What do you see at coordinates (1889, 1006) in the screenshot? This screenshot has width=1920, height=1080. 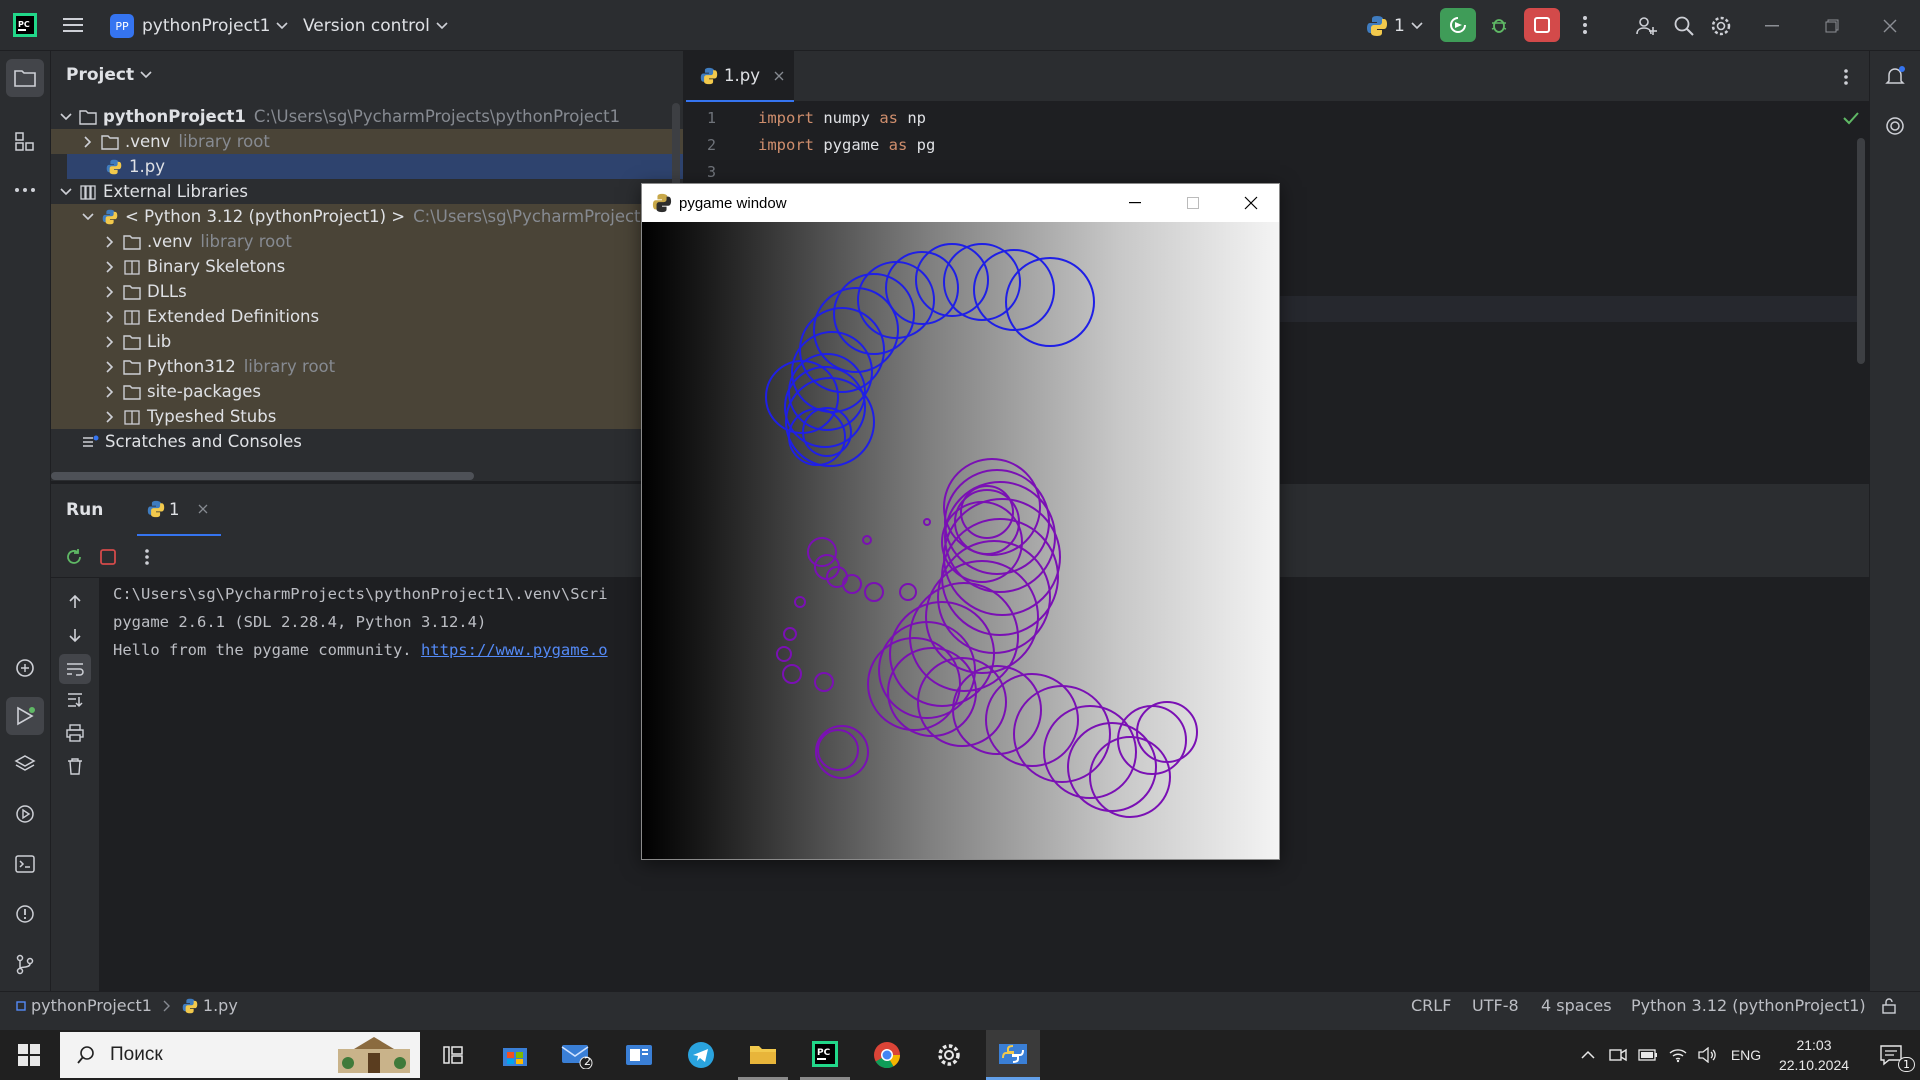 I see `lock-icon` at bounding box center [1889, 1006].